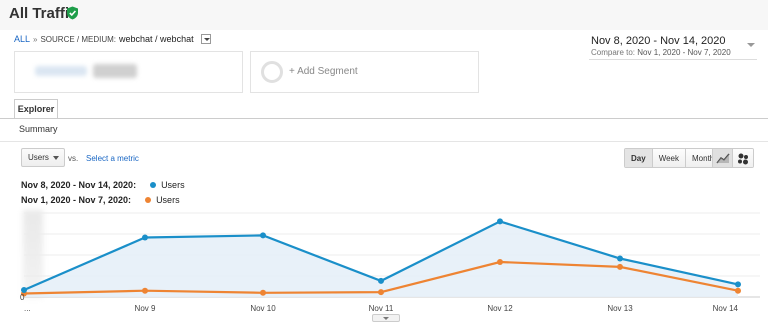 The height and width of the screenshot is (330, 768). Describe the element at coordinates (153, 185) in the screenshot. I see `legend-current-dot` at that location.